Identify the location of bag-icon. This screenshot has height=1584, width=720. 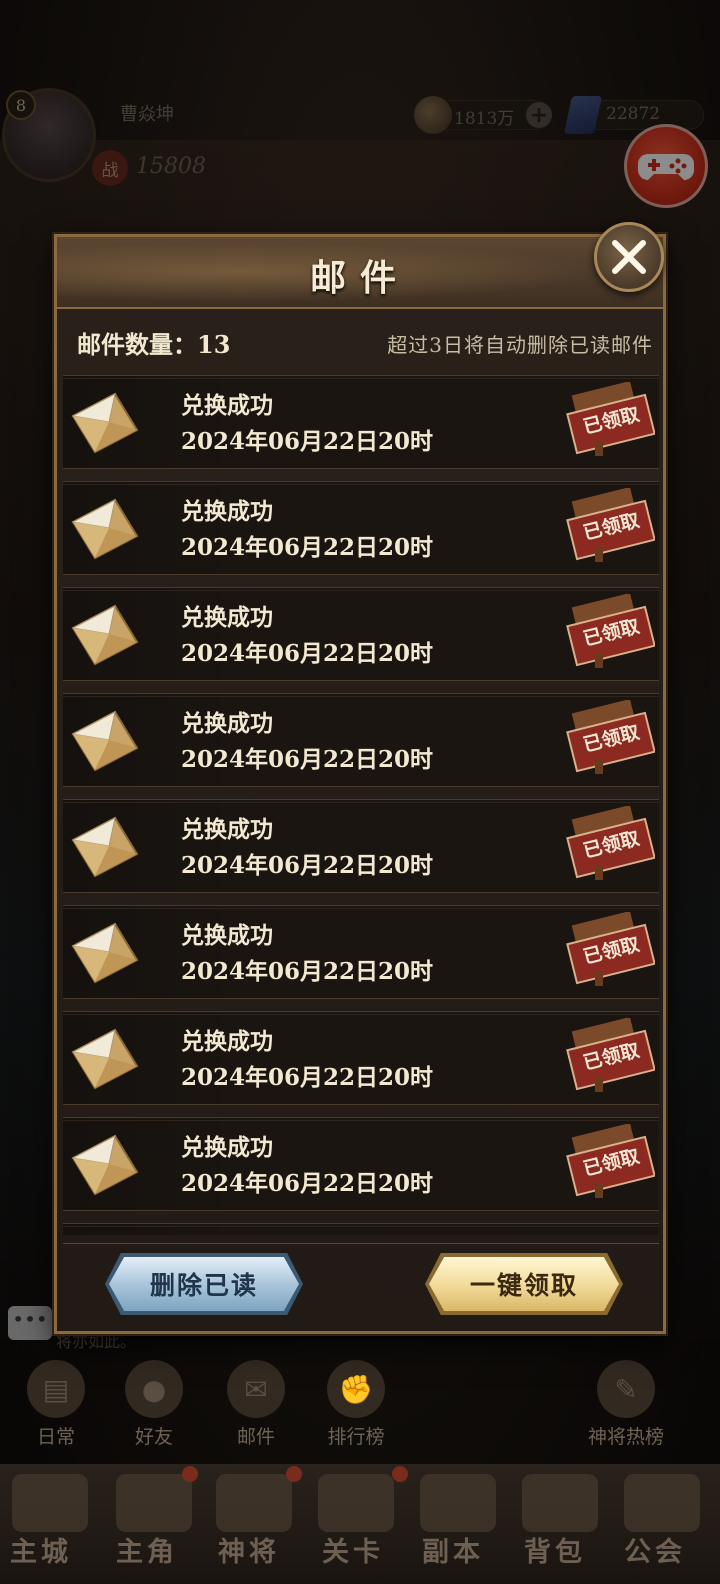
(560, 1503).